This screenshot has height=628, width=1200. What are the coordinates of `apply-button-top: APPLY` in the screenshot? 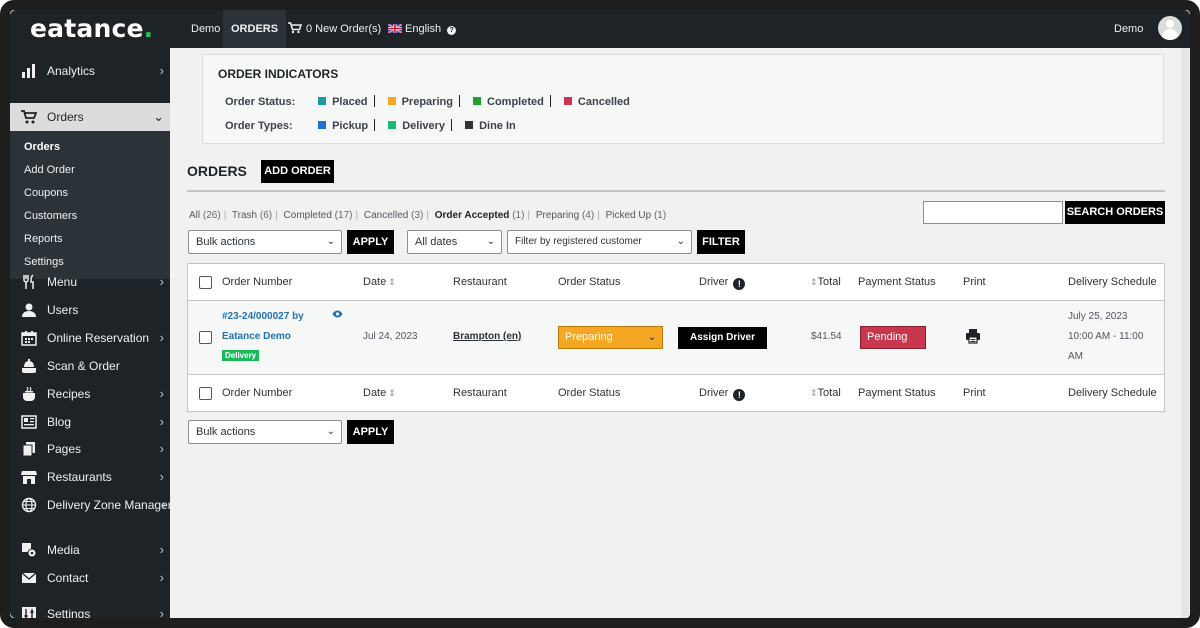 It's located at (370, 242).